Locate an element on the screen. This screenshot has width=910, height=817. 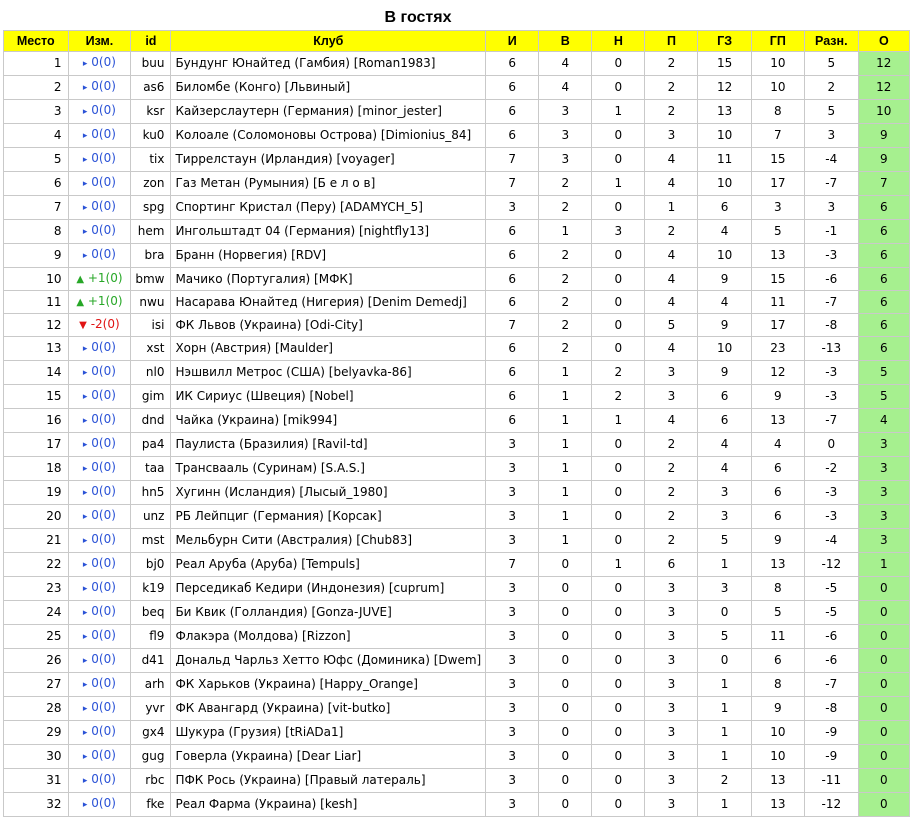
goal-diff-cell: -11 is located at coordinates (831, 780).